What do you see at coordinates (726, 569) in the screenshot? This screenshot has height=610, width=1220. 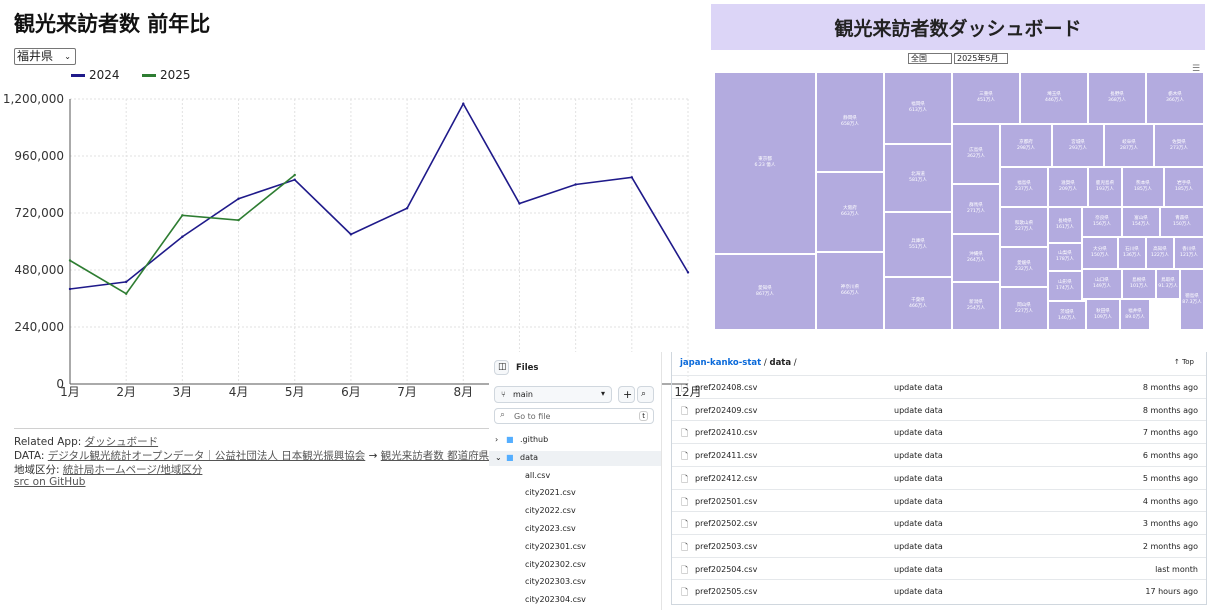 I see `file-name: pref202504.csv` at bounding box center [726, 569].